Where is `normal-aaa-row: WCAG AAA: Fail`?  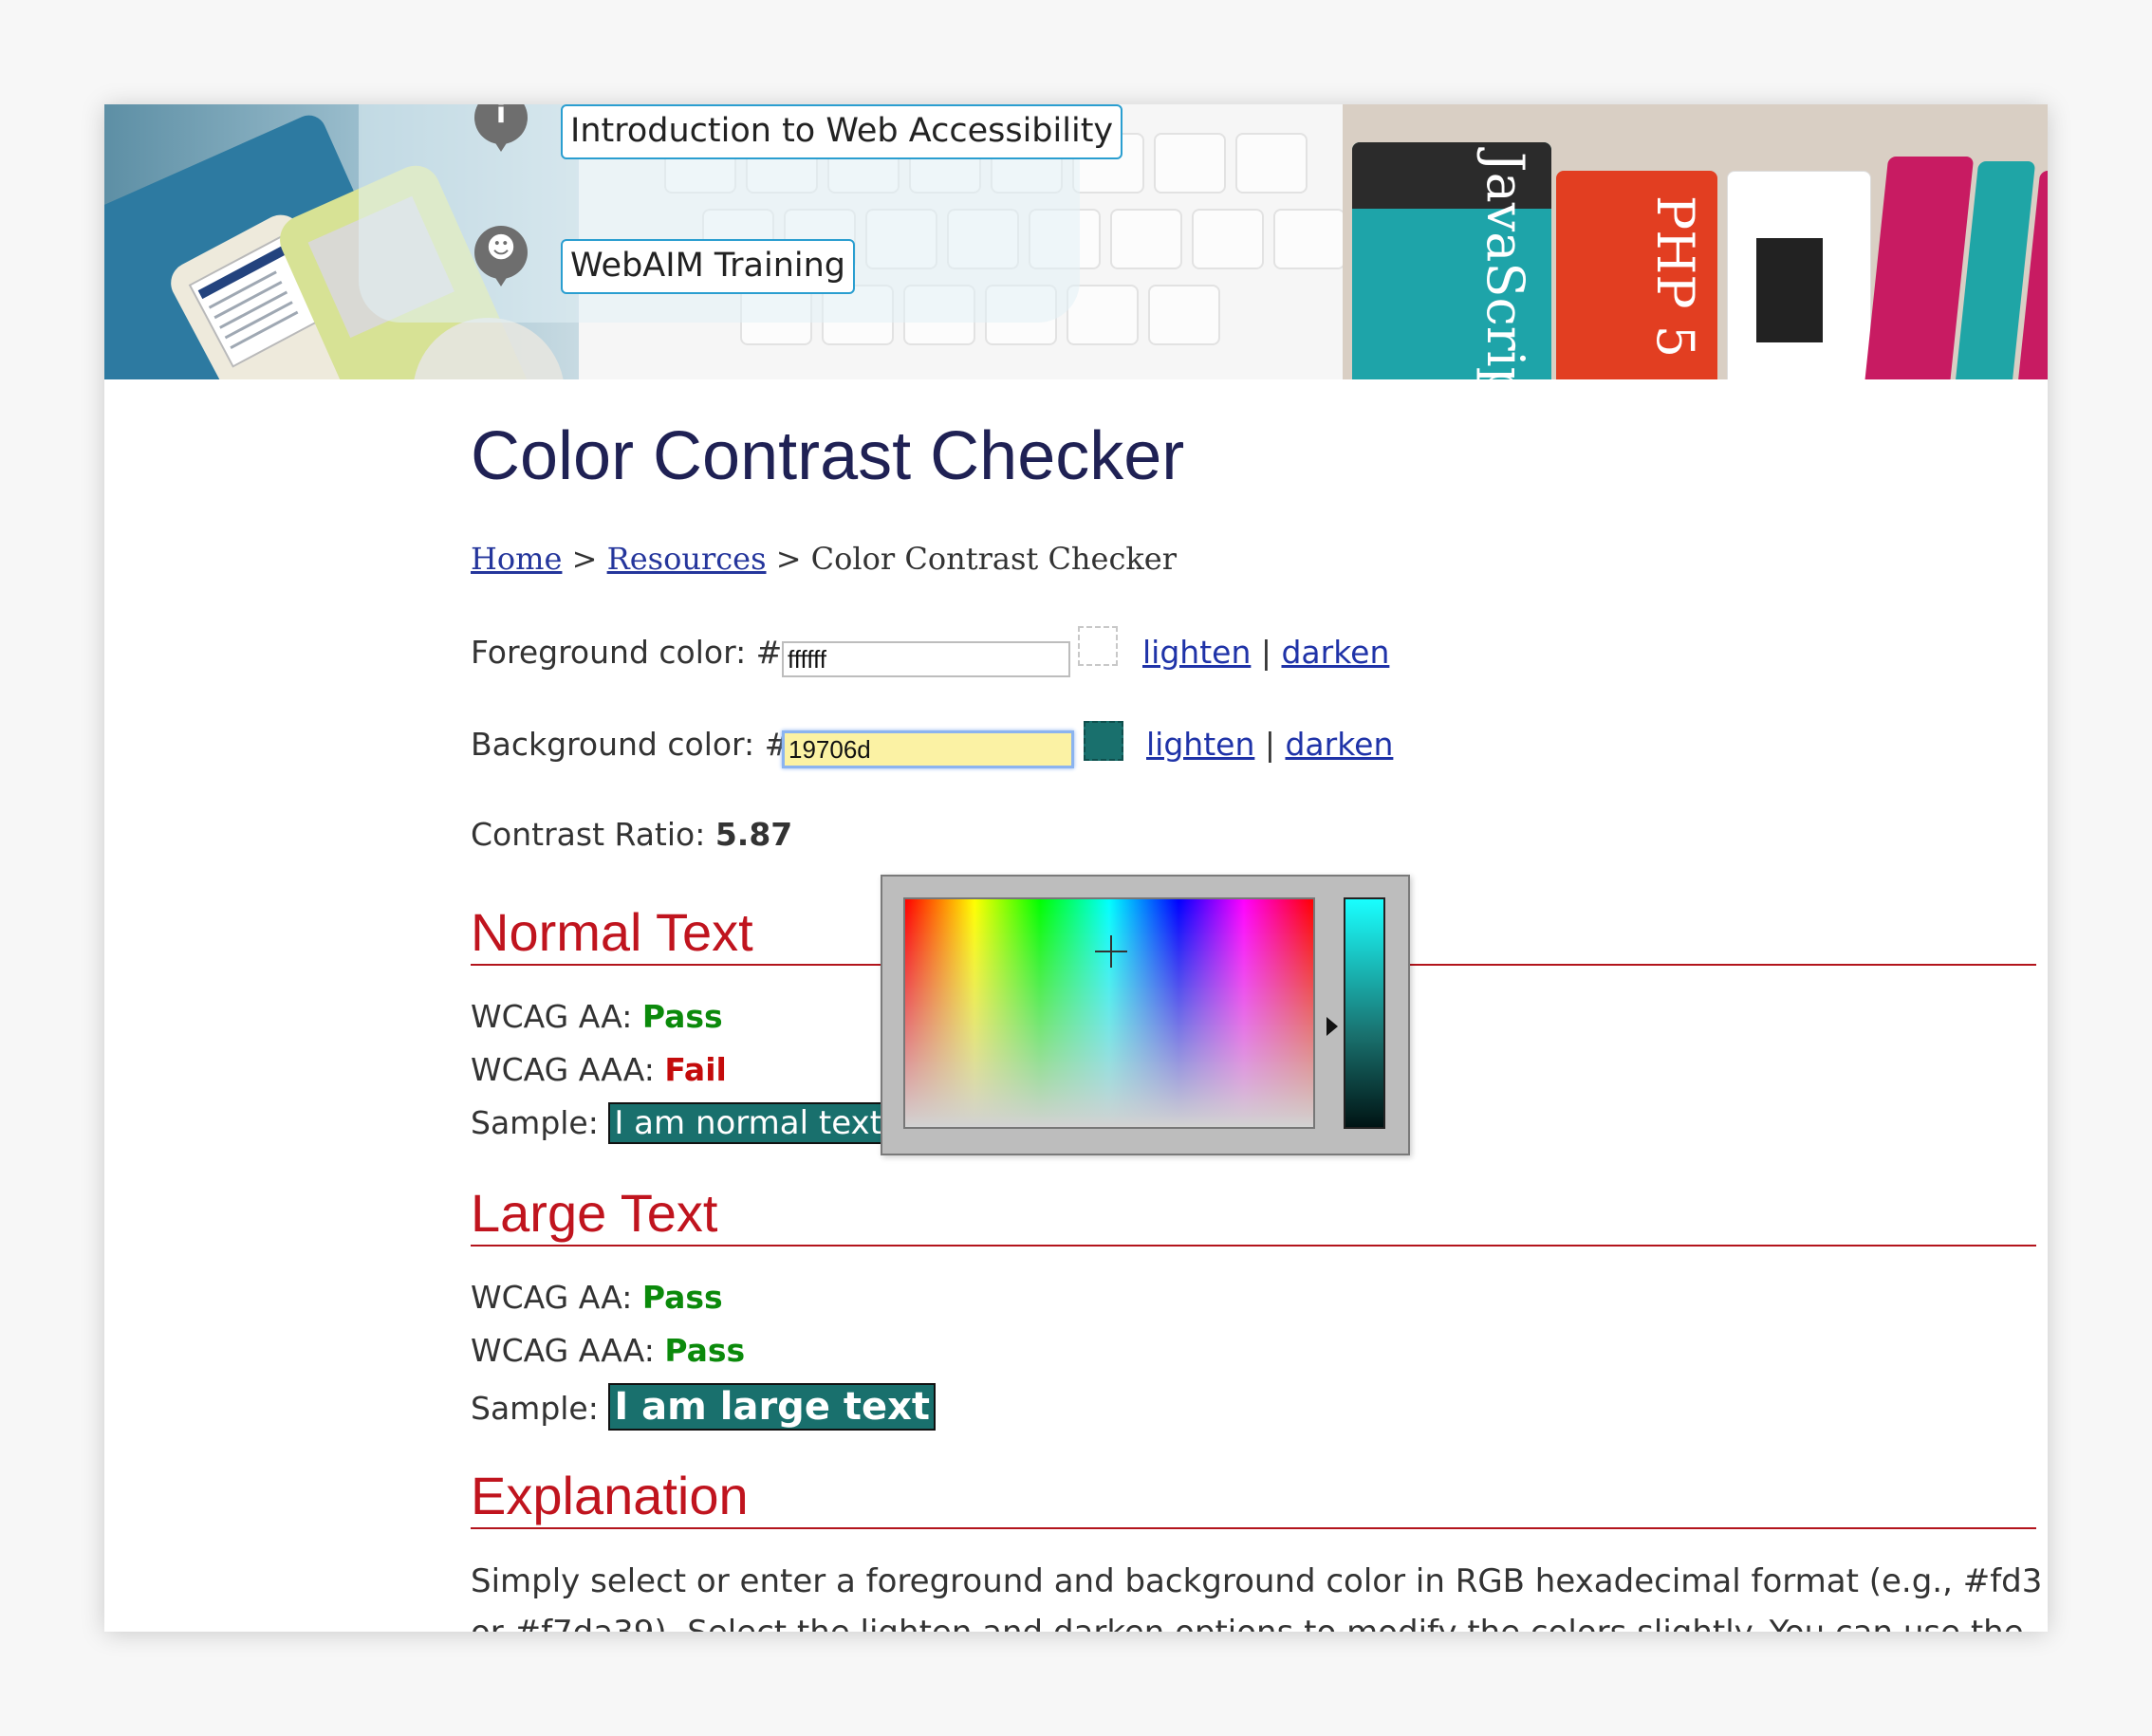 normal-aaa-row: WCAG AAA: Fail is located at coordinates (599, 1069).